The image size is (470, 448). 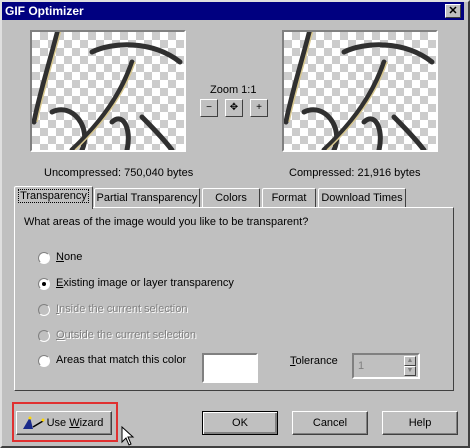 I want to click on radio-none, so click(x=44, y=258).